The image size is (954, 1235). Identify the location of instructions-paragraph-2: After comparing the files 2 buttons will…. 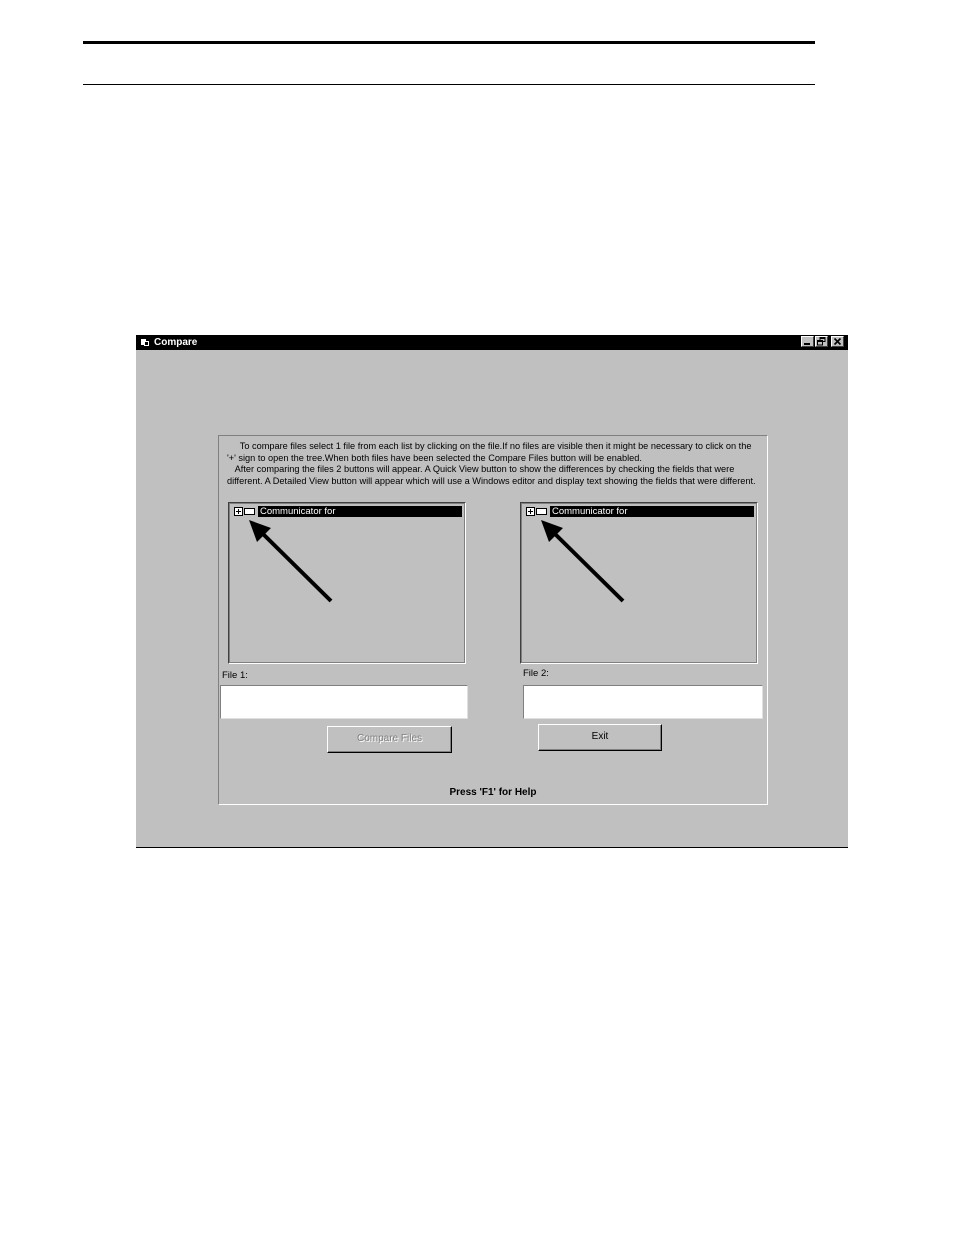
(491, 475).